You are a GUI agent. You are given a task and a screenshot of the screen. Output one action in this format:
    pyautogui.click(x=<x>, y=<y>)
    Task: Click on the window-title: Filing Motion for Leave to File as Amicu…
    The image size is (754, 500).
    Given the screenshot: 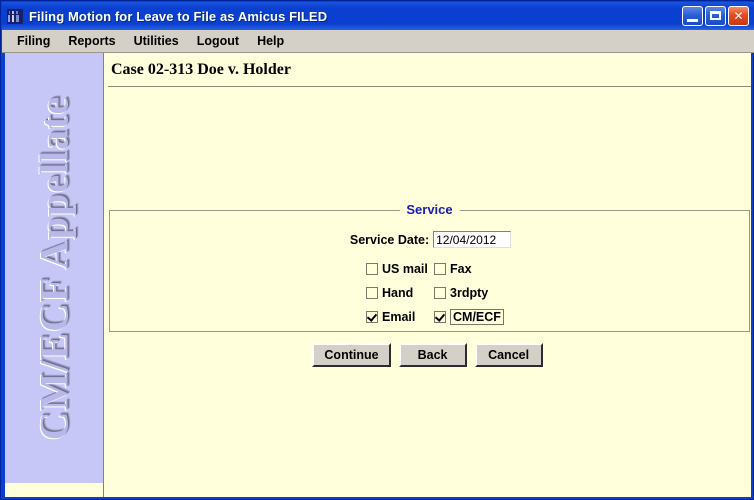 What is the action you would take?
    pyautogui.click(x=178, y=16)
    